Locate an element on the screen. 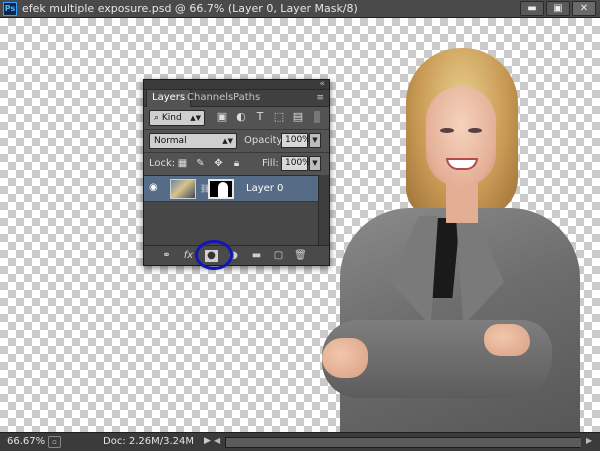 This screenshot has width=600, height=451. opacity-field: 100% is located at coordinates (296, 140).